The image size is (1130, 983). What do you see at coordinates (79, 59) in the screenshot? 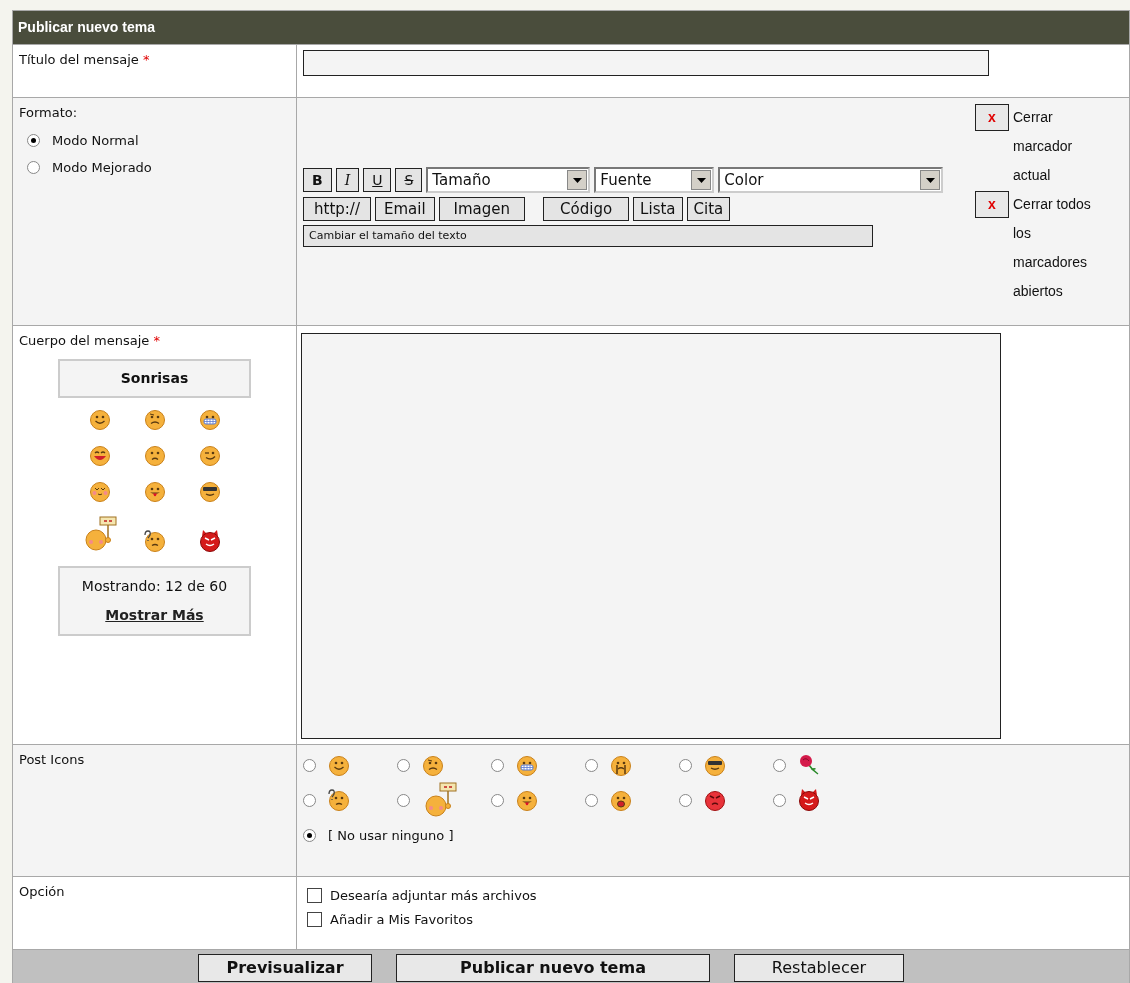
I see `field-label: Título del mensaje` at bounding box center [79, 59].